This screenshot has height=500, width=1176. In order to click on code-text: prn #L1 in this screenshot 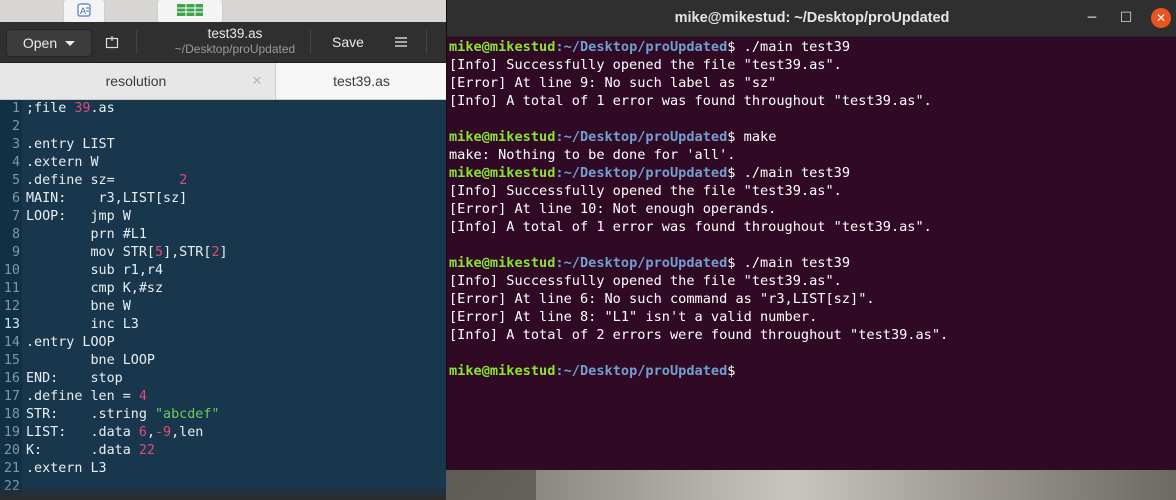, I will do `click(86, 235)`.